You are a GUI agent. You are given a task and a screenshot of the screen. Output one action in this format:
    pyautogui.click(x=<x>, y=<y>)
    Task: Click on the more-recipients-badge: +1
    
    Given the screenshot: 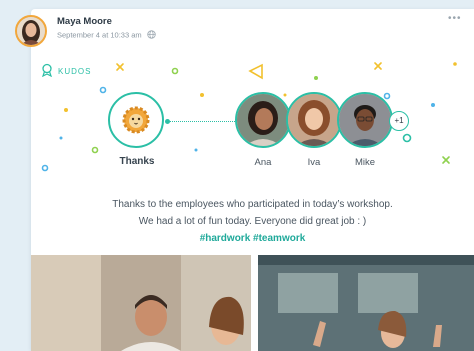 What is the action you would take?
    pyautogui.click(x=399, y=121)
    